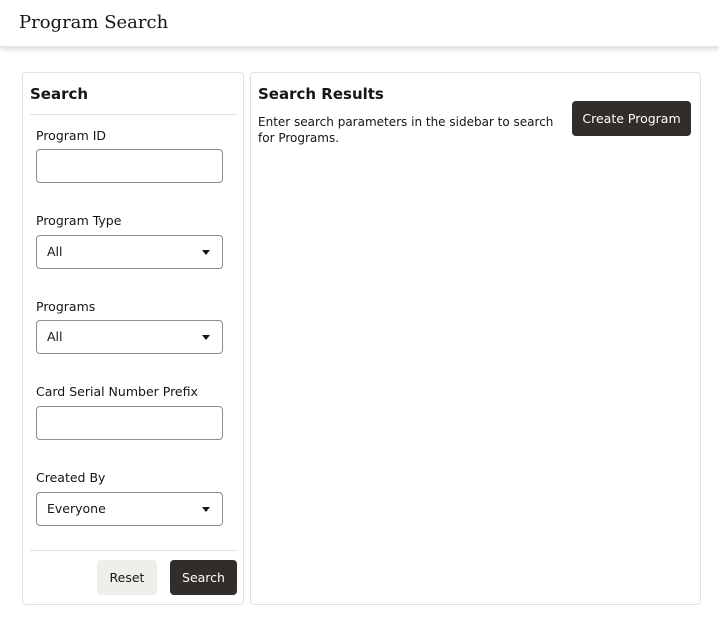 This screenshot has height=625, width=719. Describe the element at coordinates (129, 509) in the screenshot. I see `created-by-select: Everyone` at that location.